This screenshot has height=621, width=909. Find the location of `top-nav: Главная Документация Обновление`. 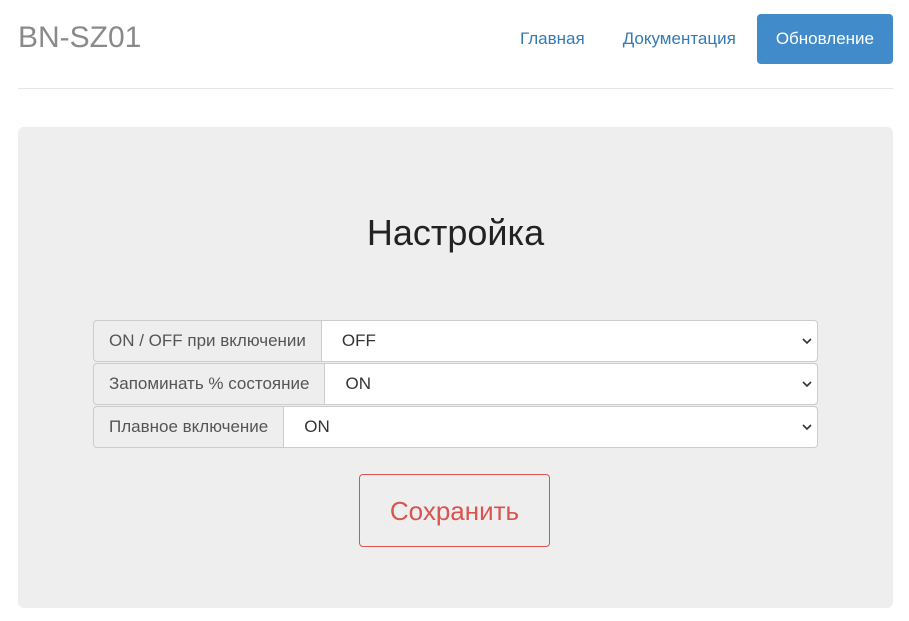

top-nav: Главная Документация Обновление is located at coordinates (697, 39).